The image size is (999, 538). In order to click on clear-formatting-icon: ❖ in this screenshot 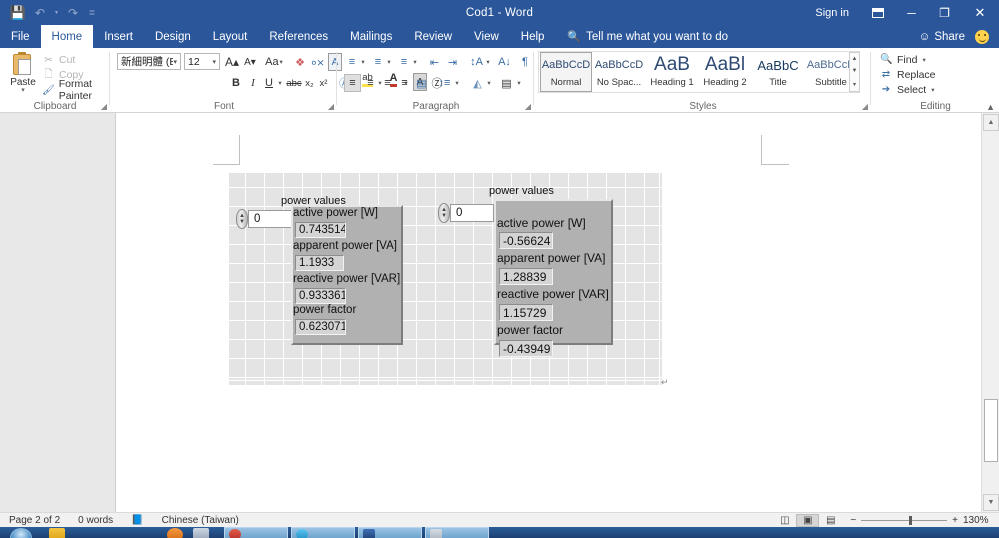, I will do `click(300, 62)`.